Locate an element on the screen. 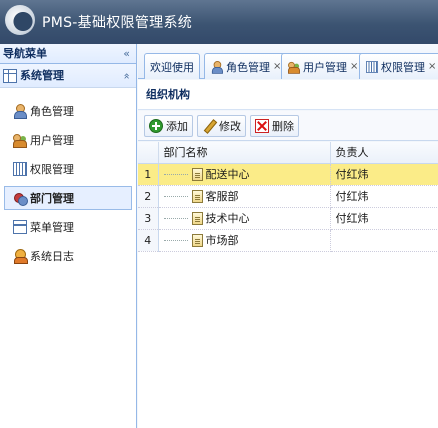 The height and width of the screenshot is (428, 438). sidebar-item-role: 角色管理 is located at coordinates (68, 111).